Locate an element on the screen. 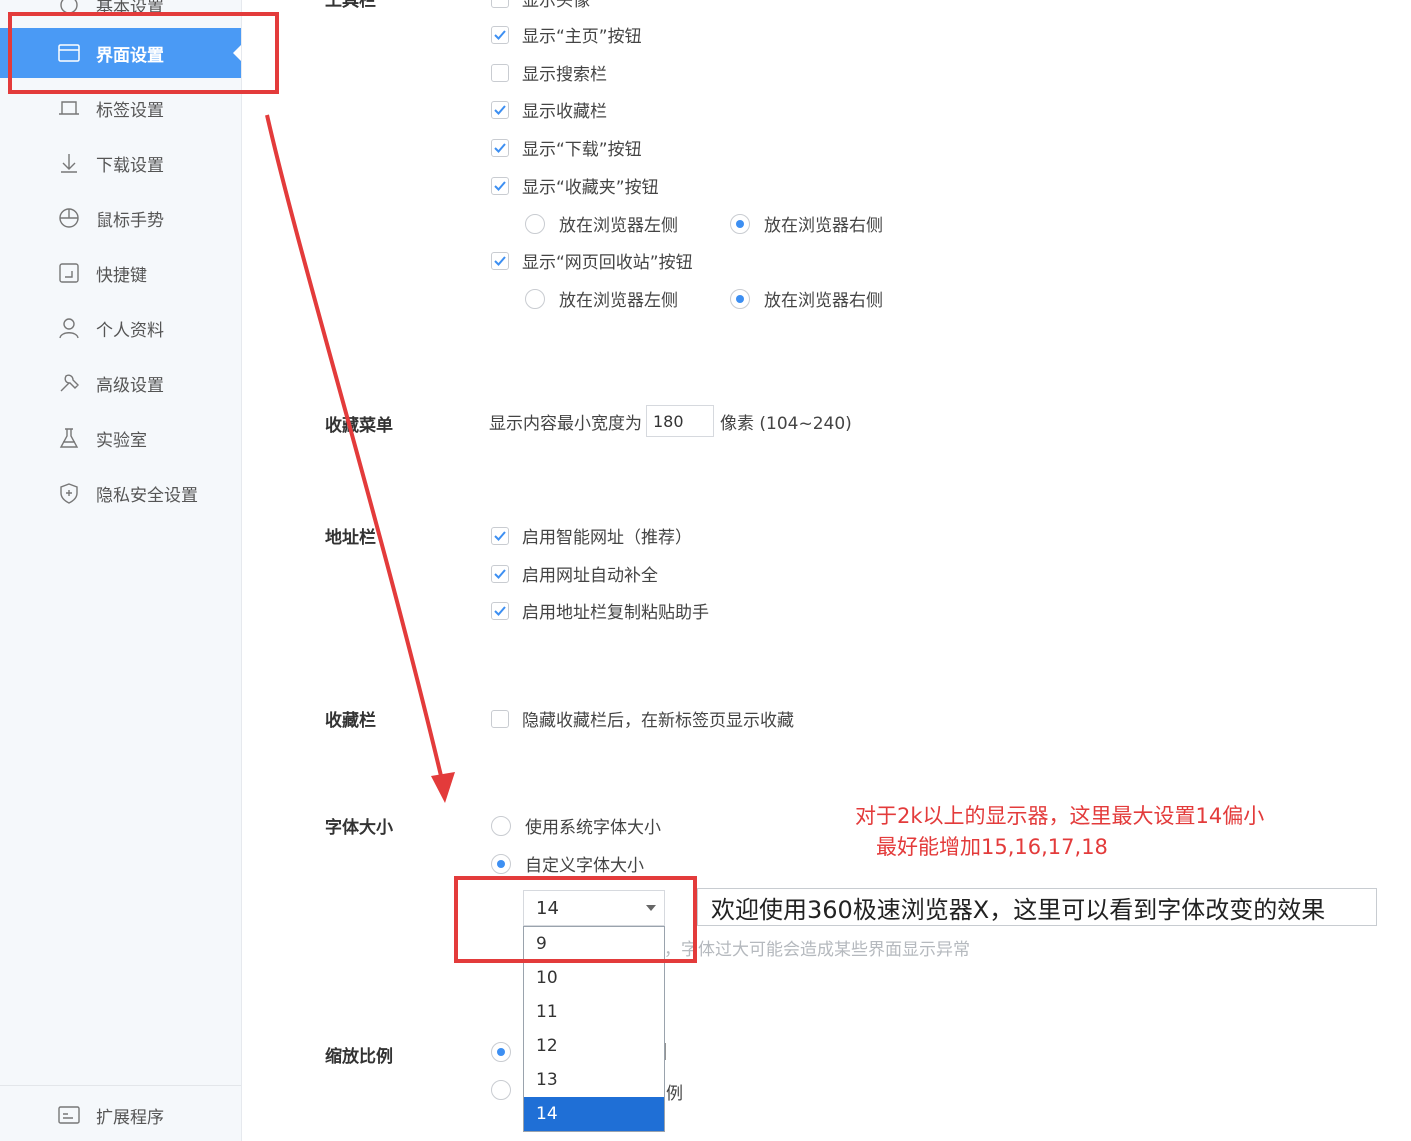  annotation-arrow is located at coordinates (360, 458).